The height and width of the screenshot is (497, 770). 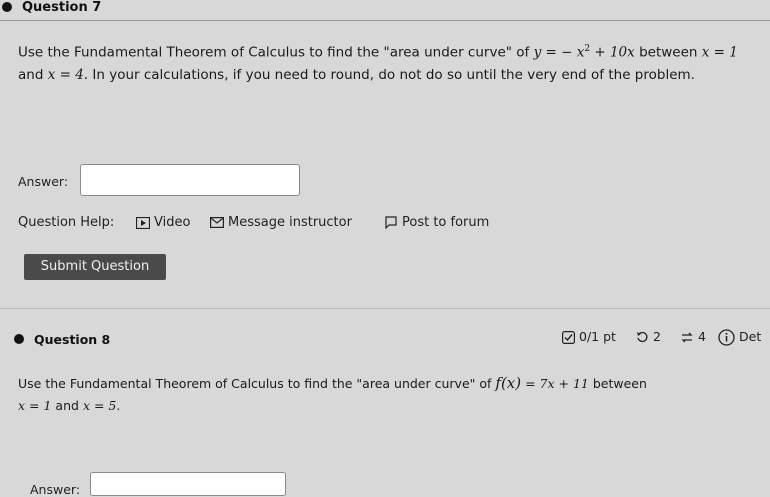 I want to click on question-8-title: Question 8, so click(x=72, y=339).